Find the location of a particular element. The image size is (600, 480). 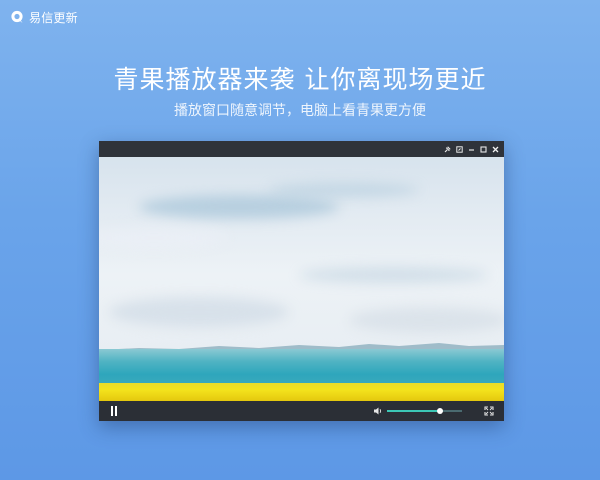

player-title-bar is located at coordinates (301, 149).